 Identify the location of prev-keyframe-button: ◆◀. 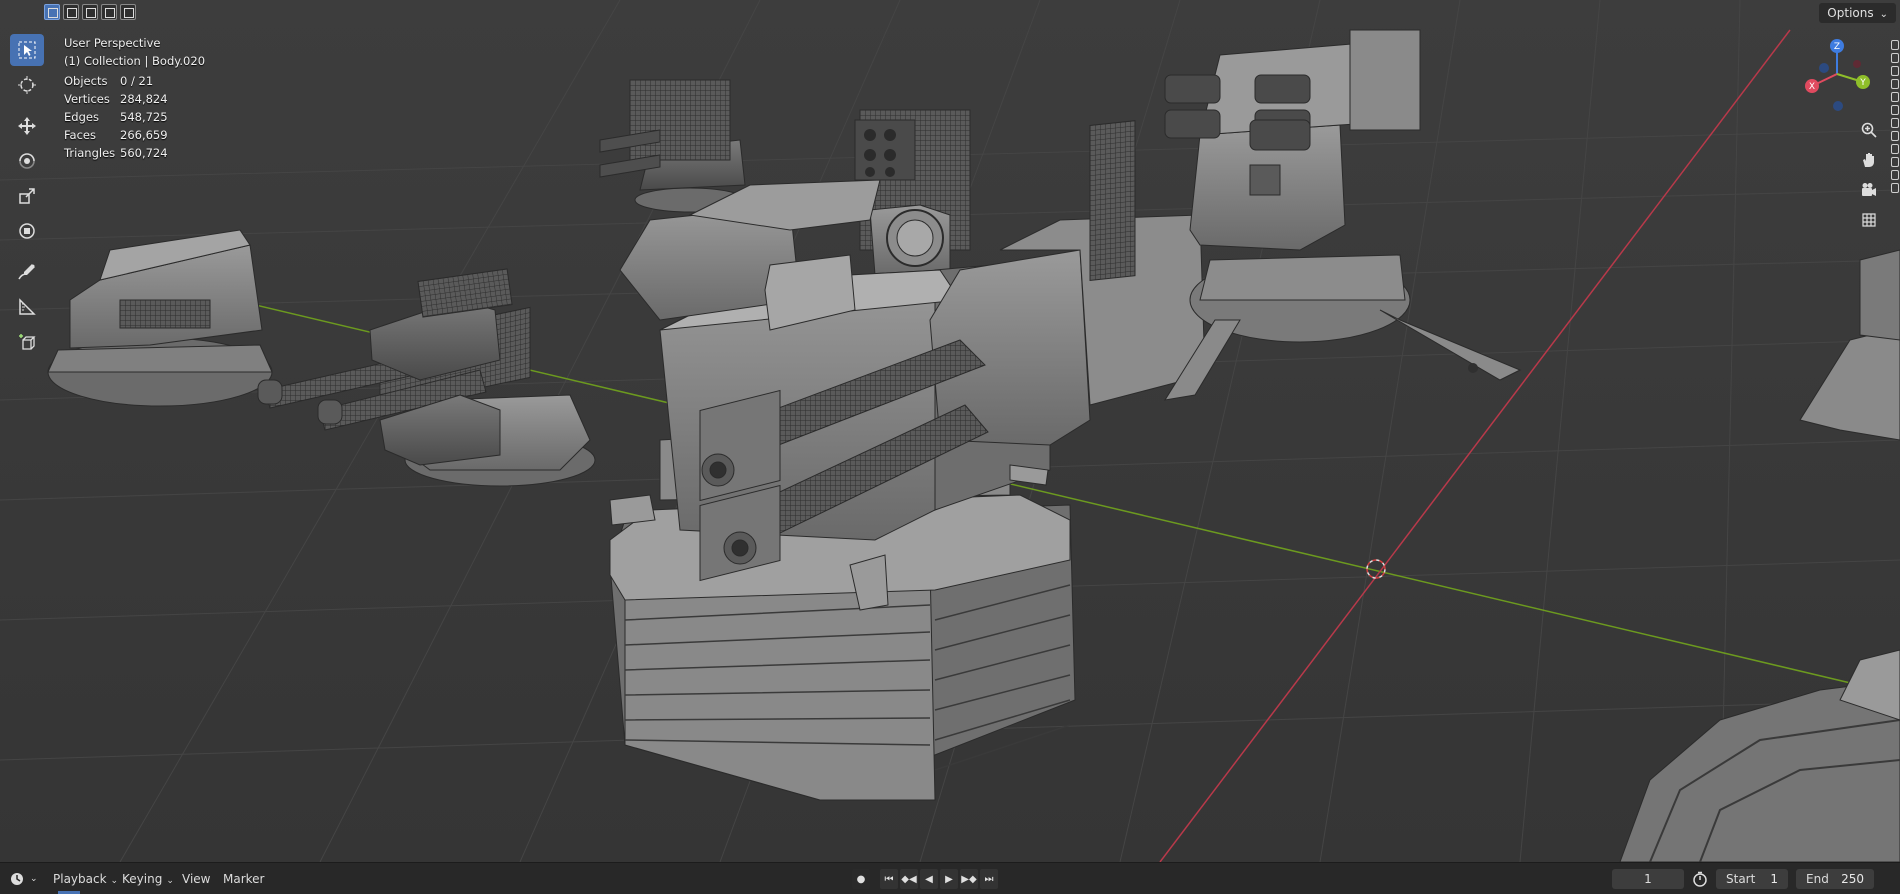
(909, 879).